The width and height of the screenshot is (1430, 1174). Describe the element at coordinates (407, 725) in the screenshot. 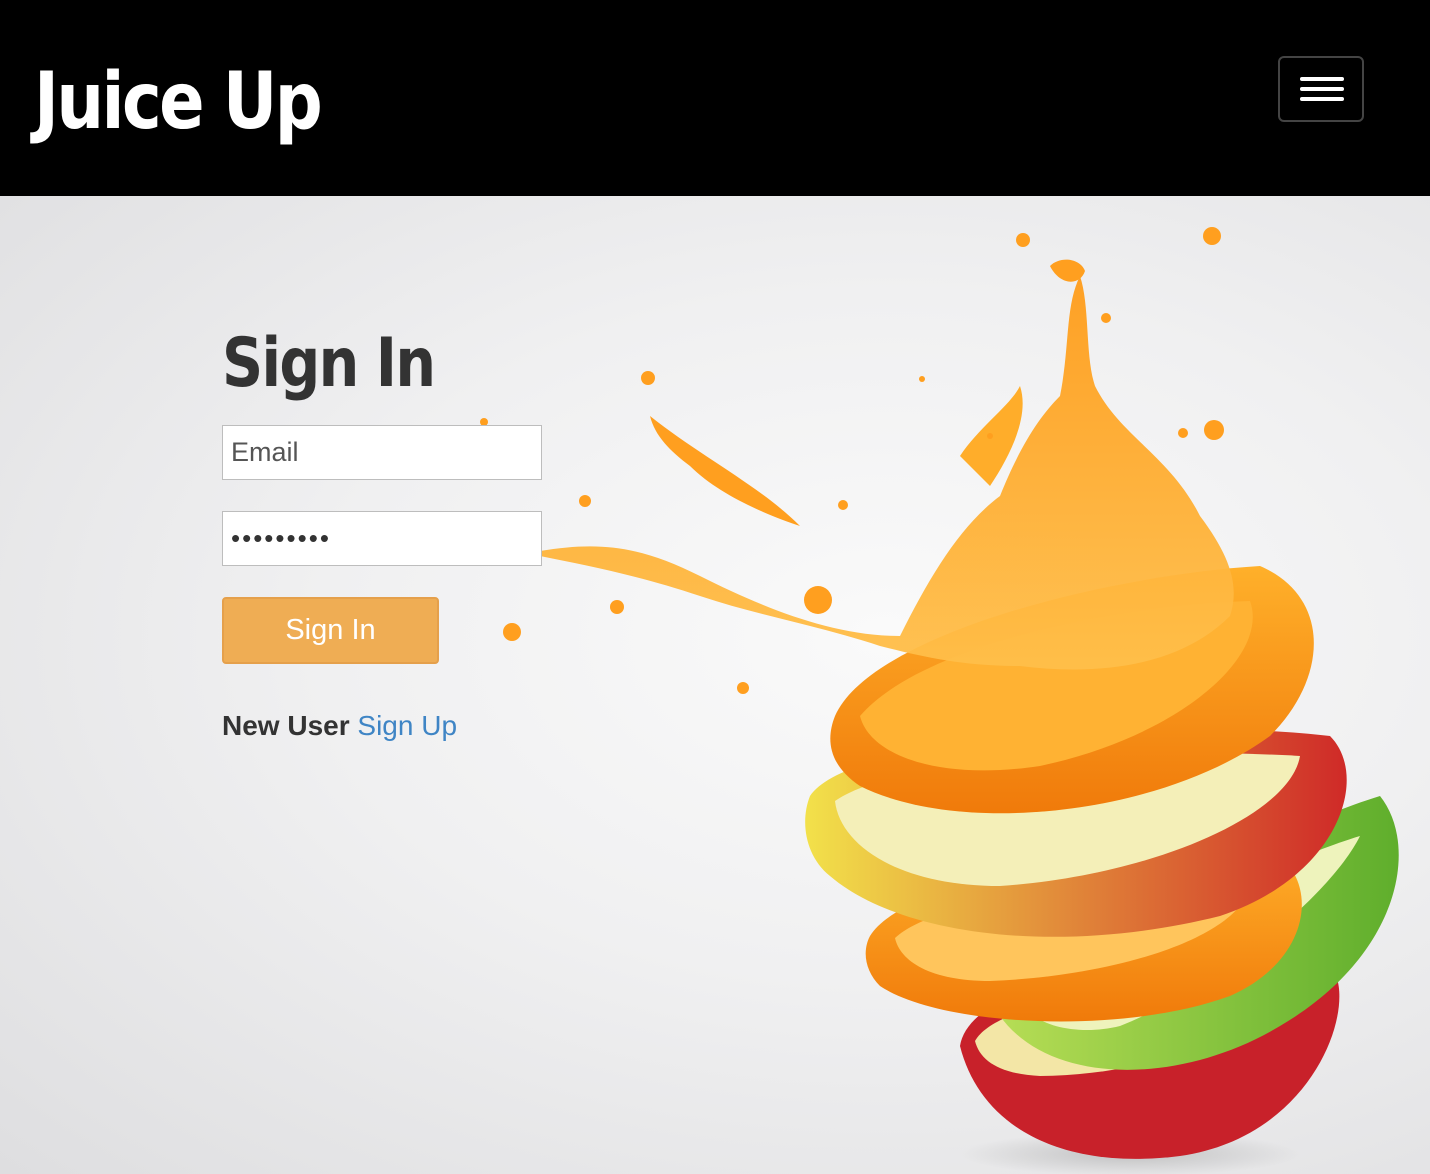

I see `signup-link: Sign Up` at that location.